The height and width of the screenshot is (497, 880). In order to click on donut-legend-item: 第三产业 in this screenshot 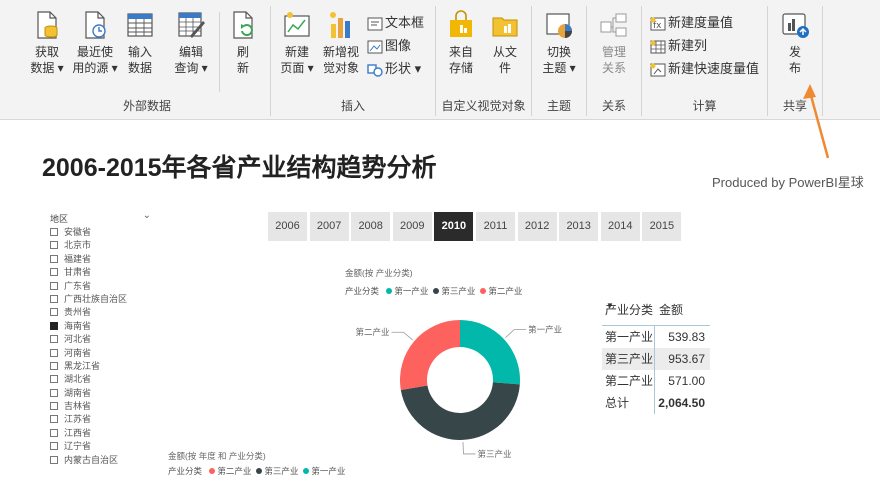, I will do `click(458, 291)`.